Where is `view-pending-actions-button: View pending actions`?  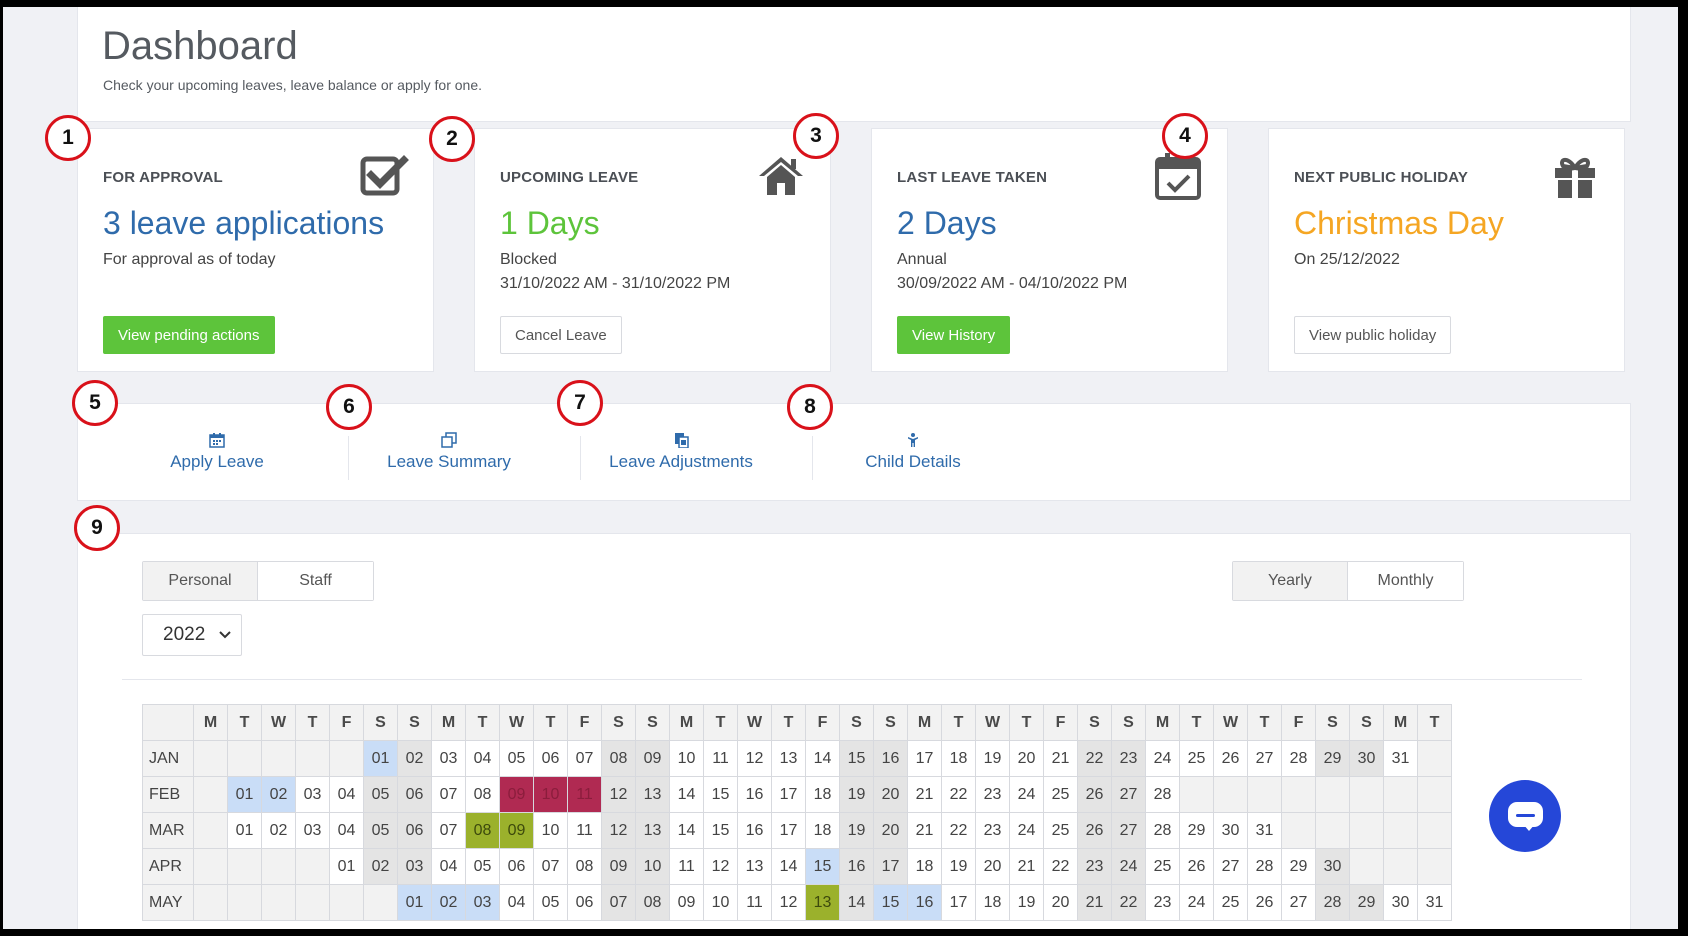
view-pending-actions-button: View pending actions is located at coordinates (189, 335).